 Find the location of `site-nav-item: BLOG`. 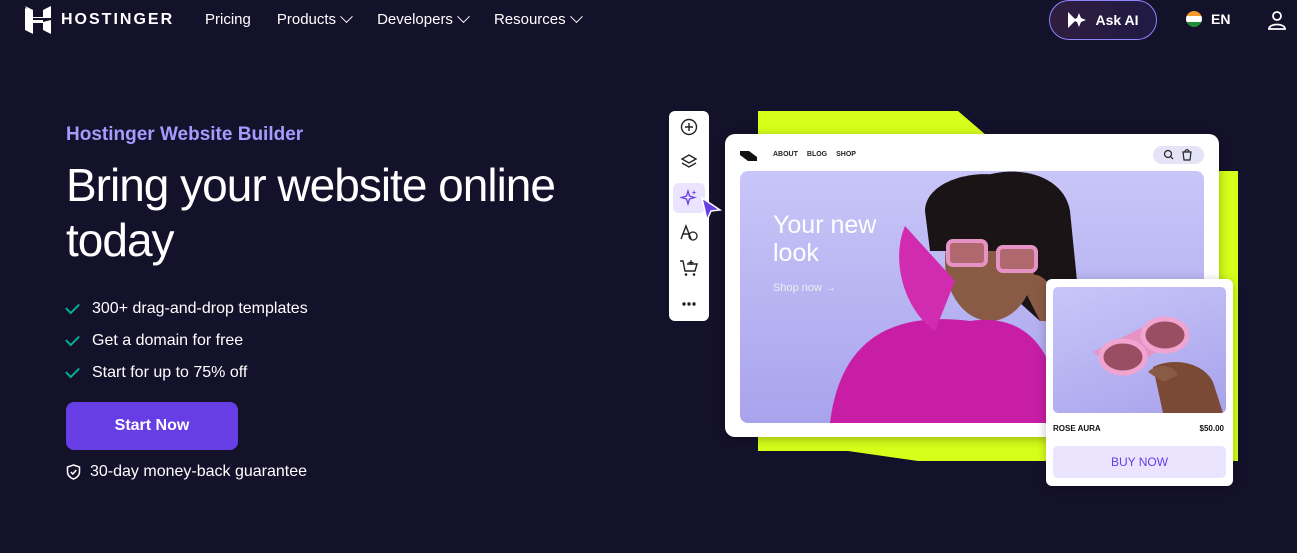

site-nav-item: BLOG is located at coordinates (817, 154).